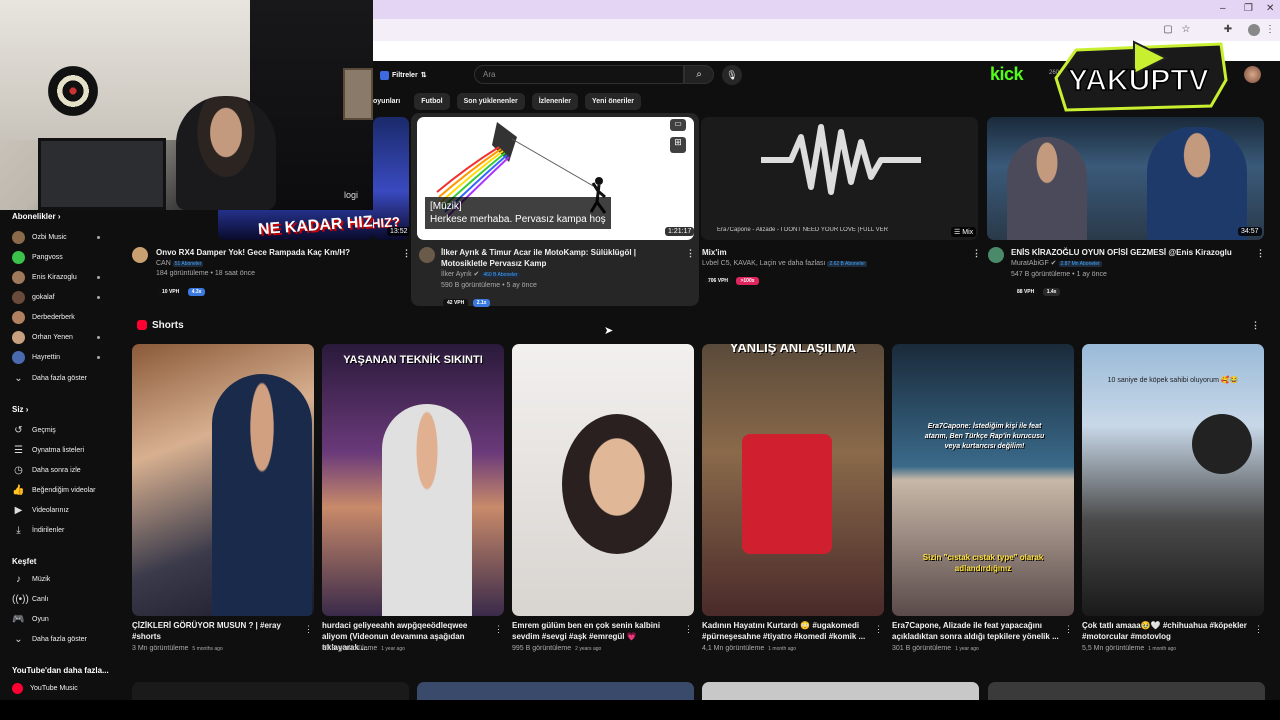 The height and width of the screenshot is (720, 1280). I want to click on add-to-queue-icon: ⊞, so click(678, 145).